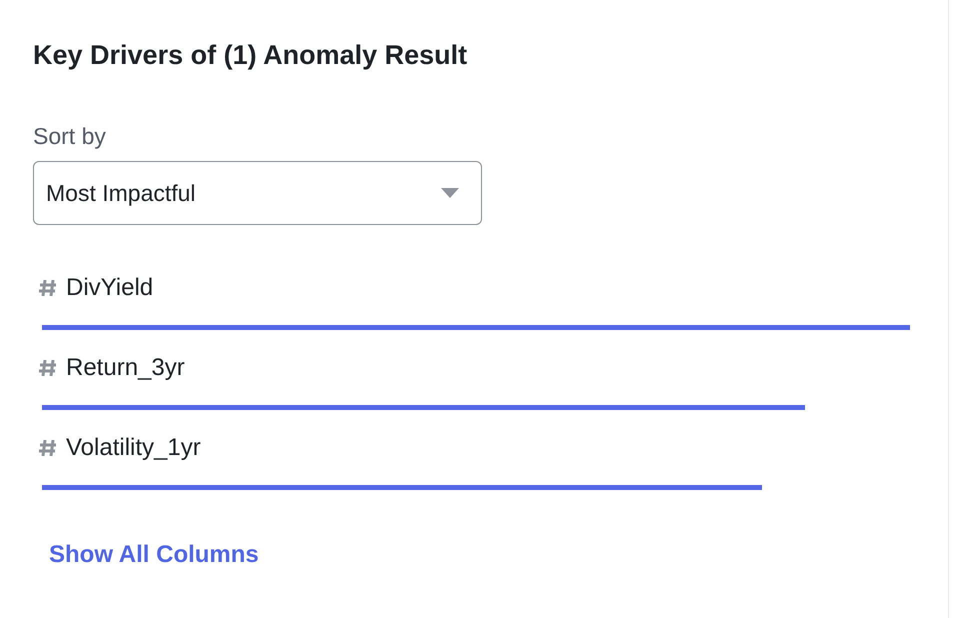 This screenshot has width=958, height=618. What do you see at coordinates (250, 55) in the screenshot?
I see `panel-title: Key Drivers of (1) Anomaly Result` at bounding box center [250, 55].